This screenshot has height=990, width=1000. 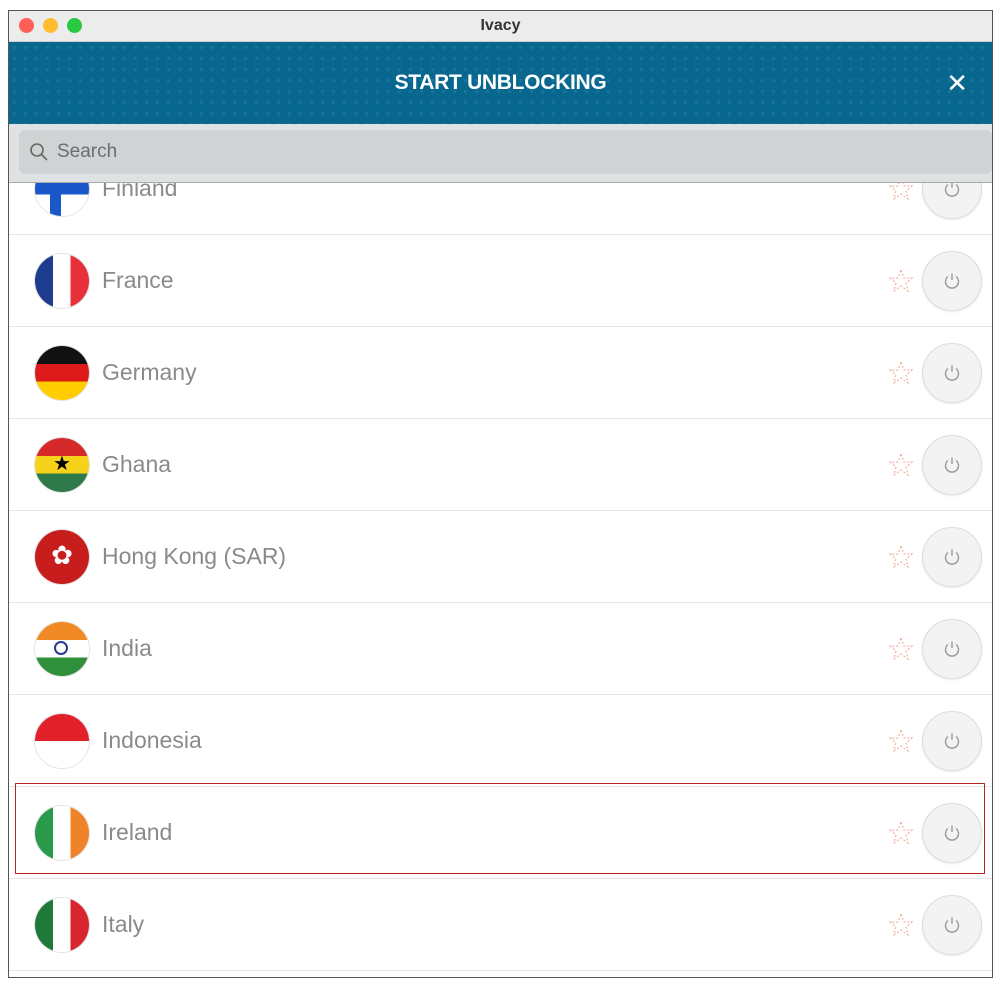 I want to click on country-name: India, so click(x=127, y=648).